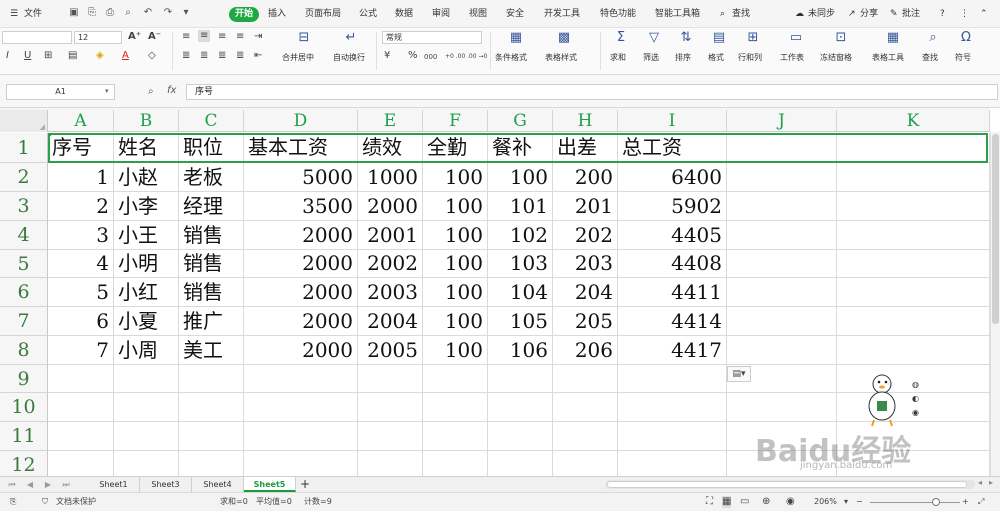 Image resolution: width=1000 pixels, height=511 pixels. I want to click on cell-e3: 2000, so click(390, 206).